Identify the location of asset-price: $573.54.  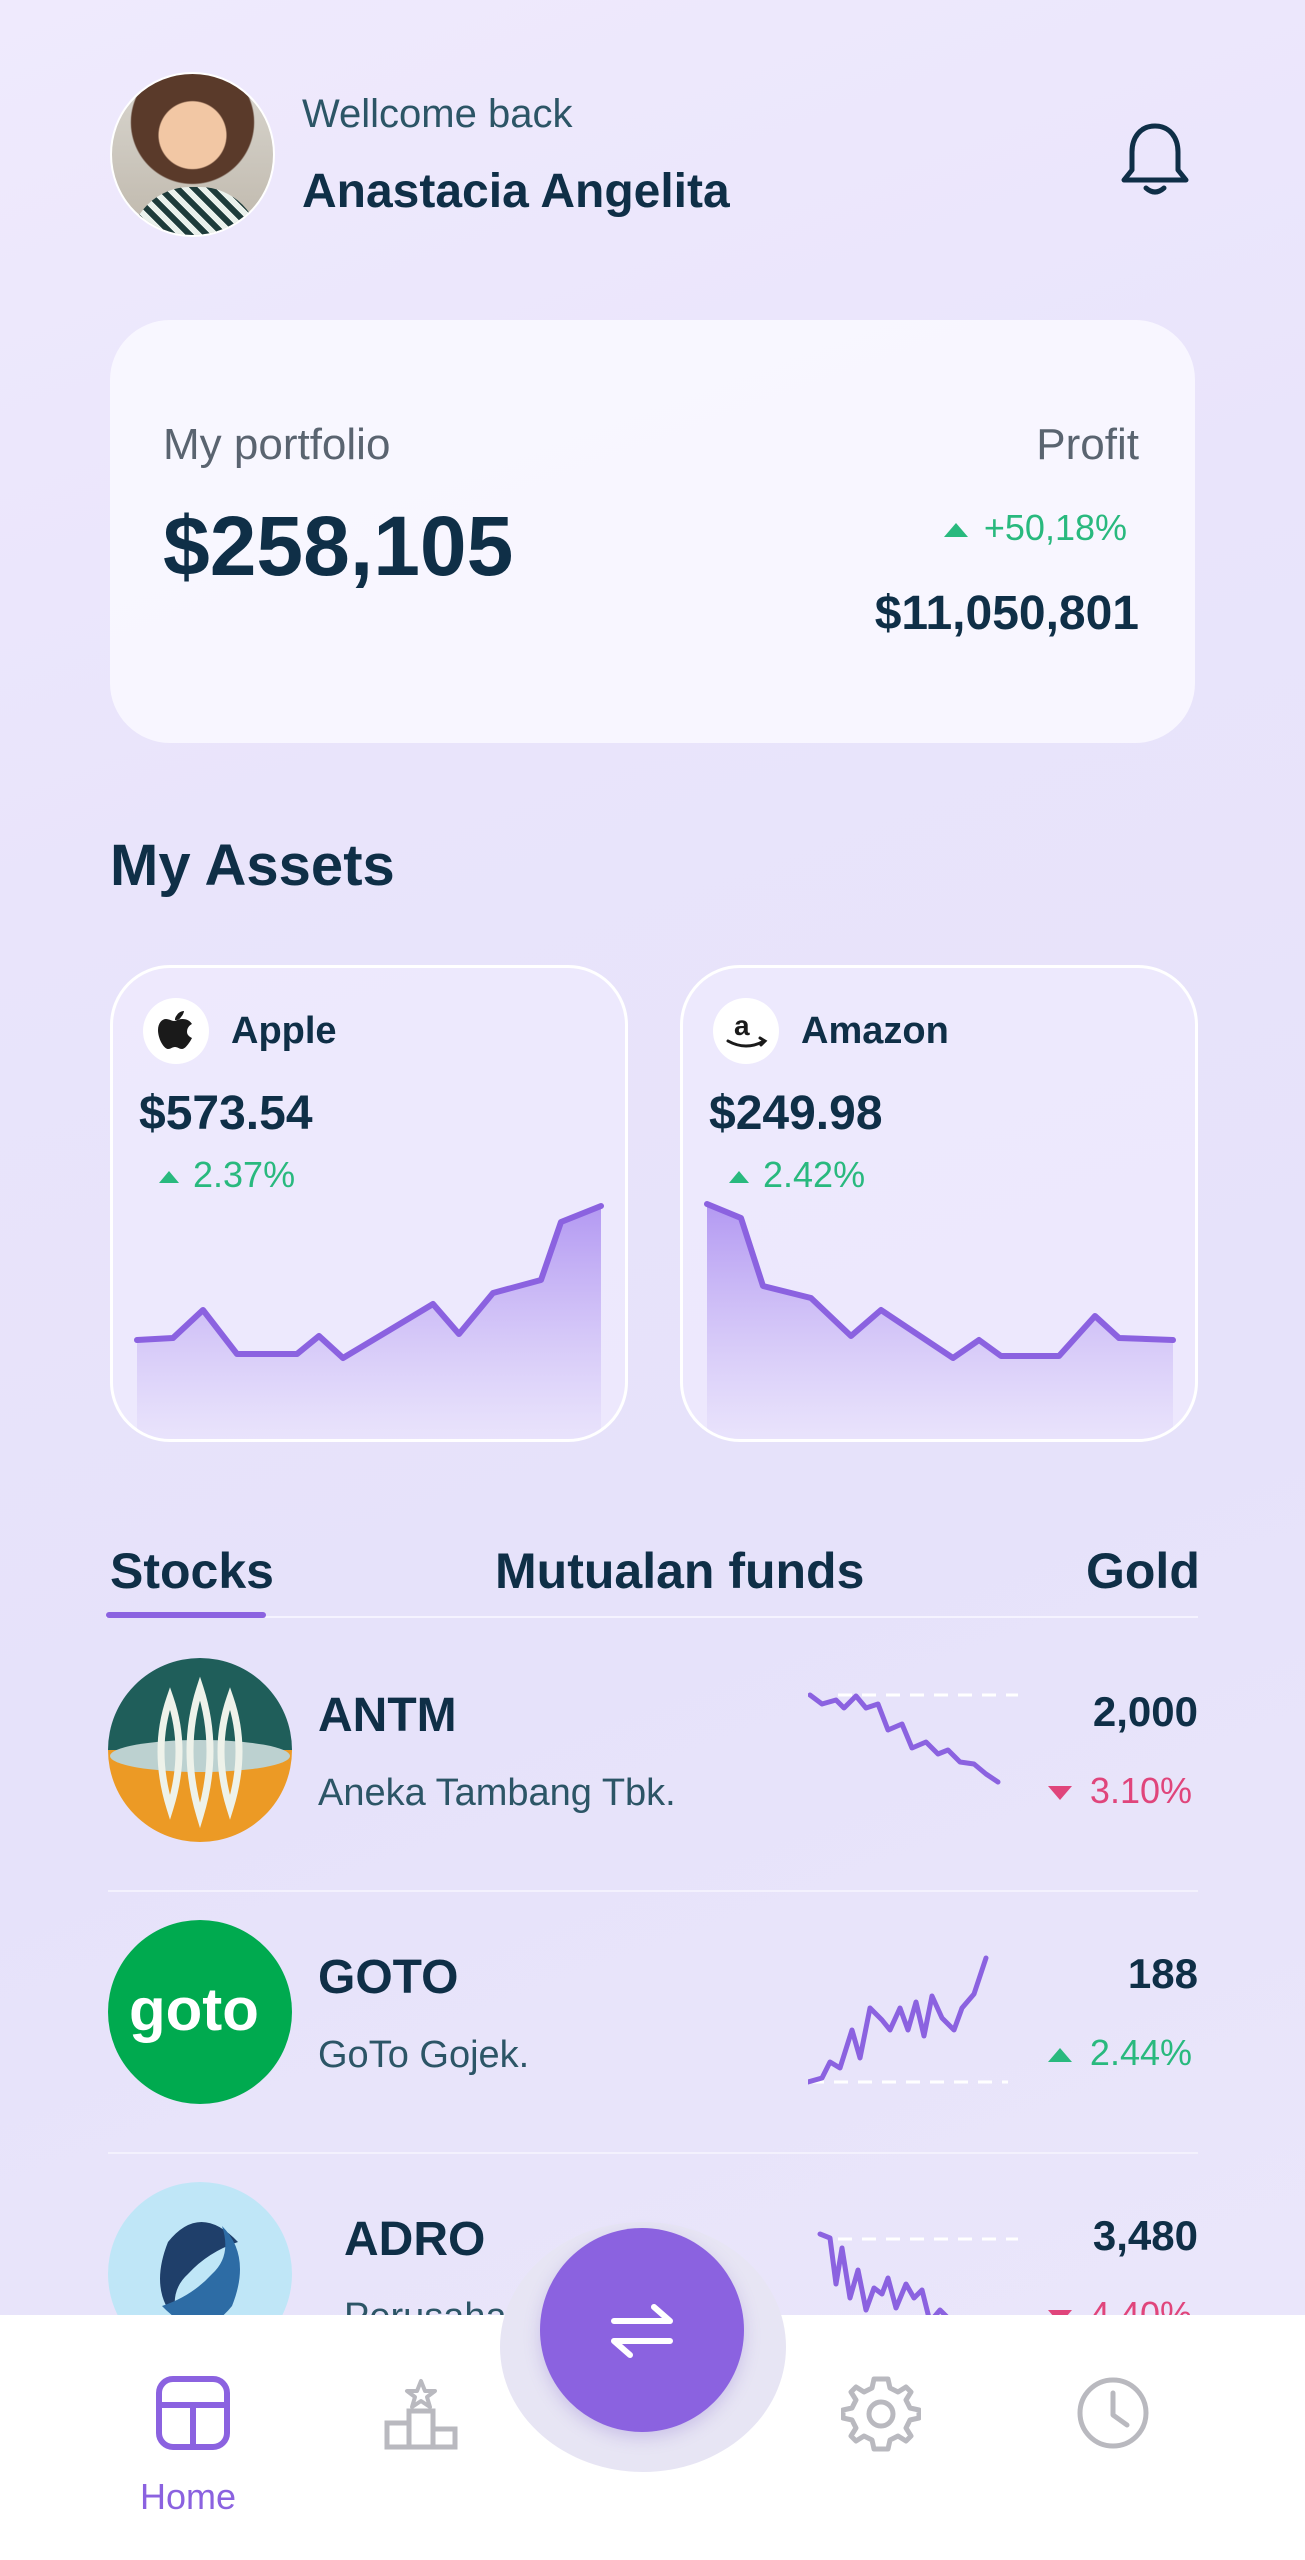
(226, 1113).